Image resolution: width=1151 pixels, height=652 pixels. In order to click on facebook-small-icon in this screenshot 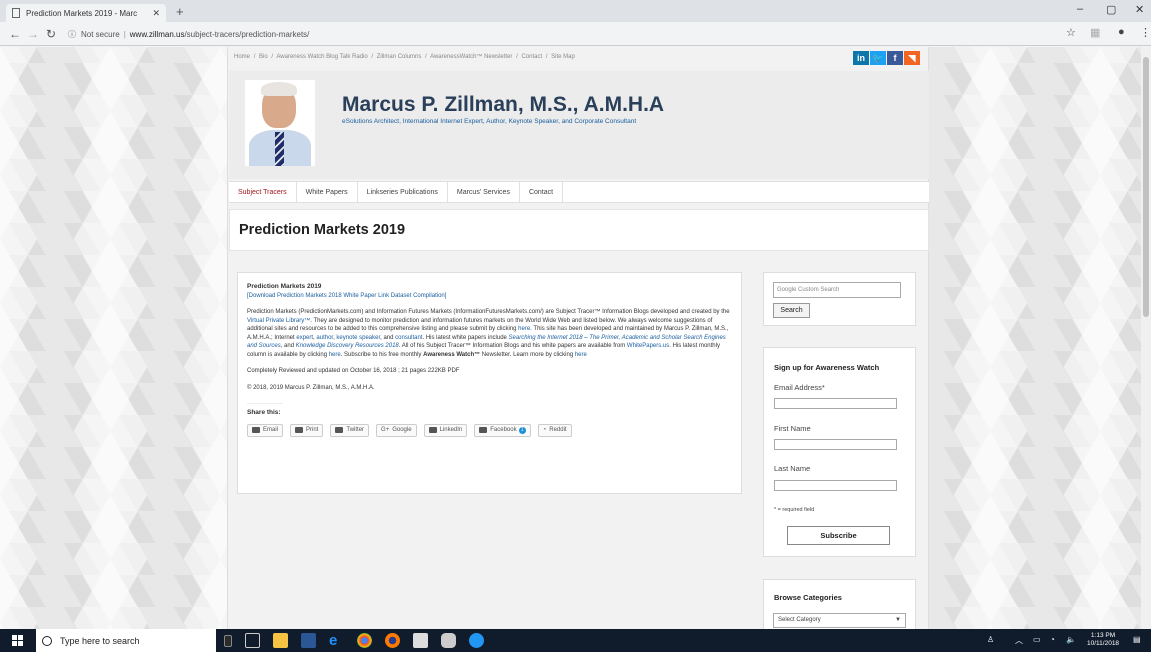, I will do `click(483, 430)`.